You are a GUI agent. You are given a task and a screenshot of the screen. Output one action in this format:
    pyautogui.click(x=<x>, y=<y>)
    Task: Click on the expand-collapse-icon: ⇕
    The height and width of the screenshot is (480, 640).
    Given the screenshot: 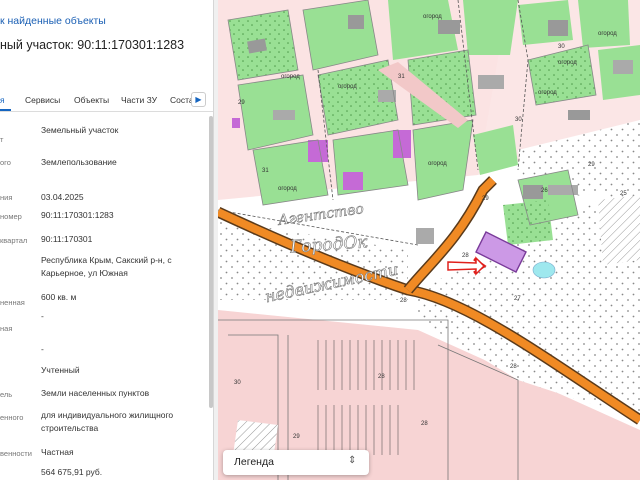 What is the action you would take?
    pyautogui.click(x=352, y=460)
    